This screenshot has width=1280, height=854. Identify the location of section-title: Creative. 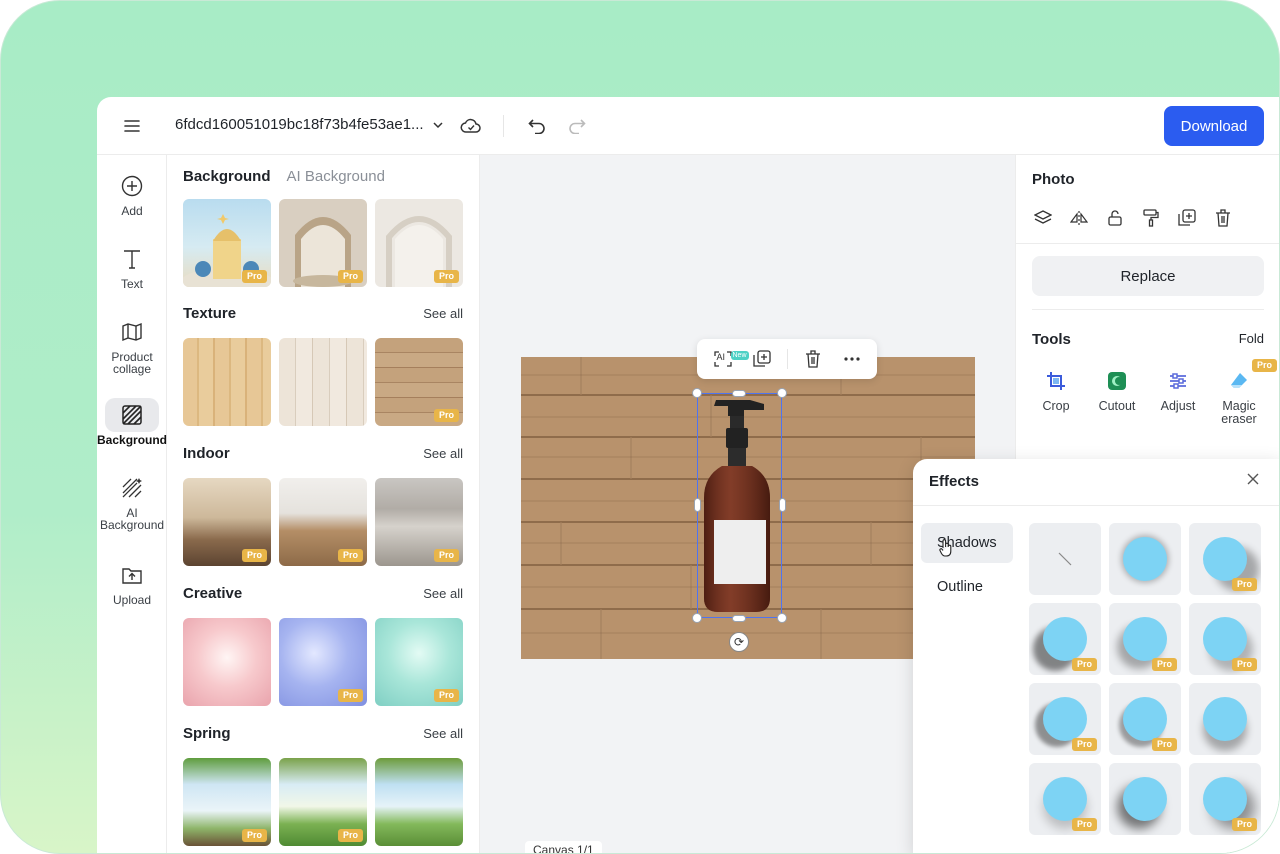
(213, 593).